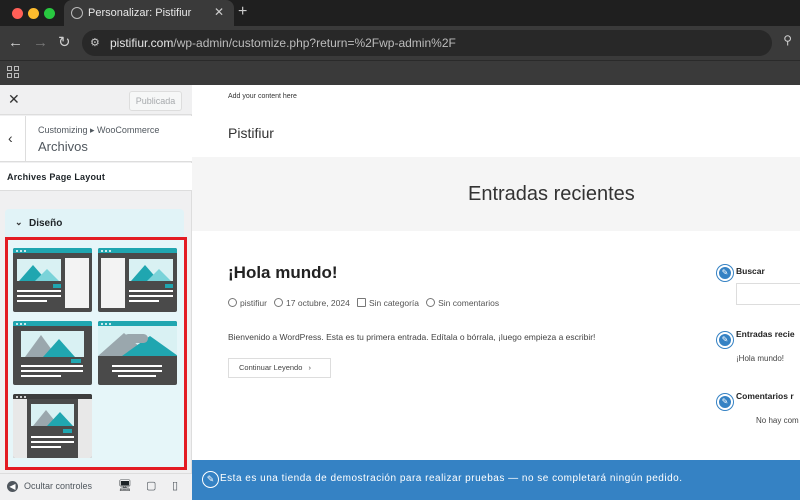 This screenshot has width=800, height=500. I want to click on site-title: Pistifiur, so click(251, 133).